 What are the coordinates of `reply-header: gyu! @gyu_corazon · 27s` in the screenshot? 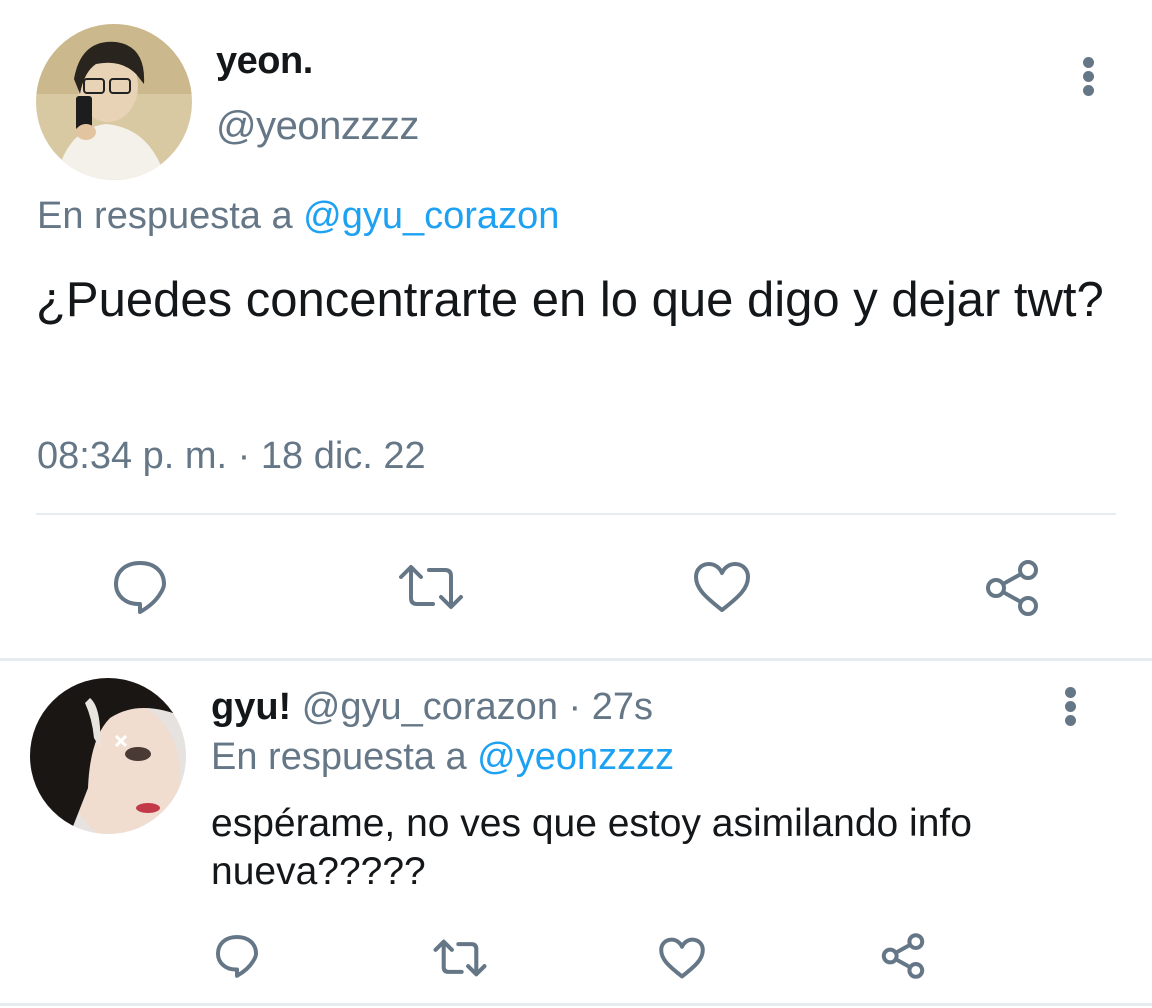 It's located at (432, 707).